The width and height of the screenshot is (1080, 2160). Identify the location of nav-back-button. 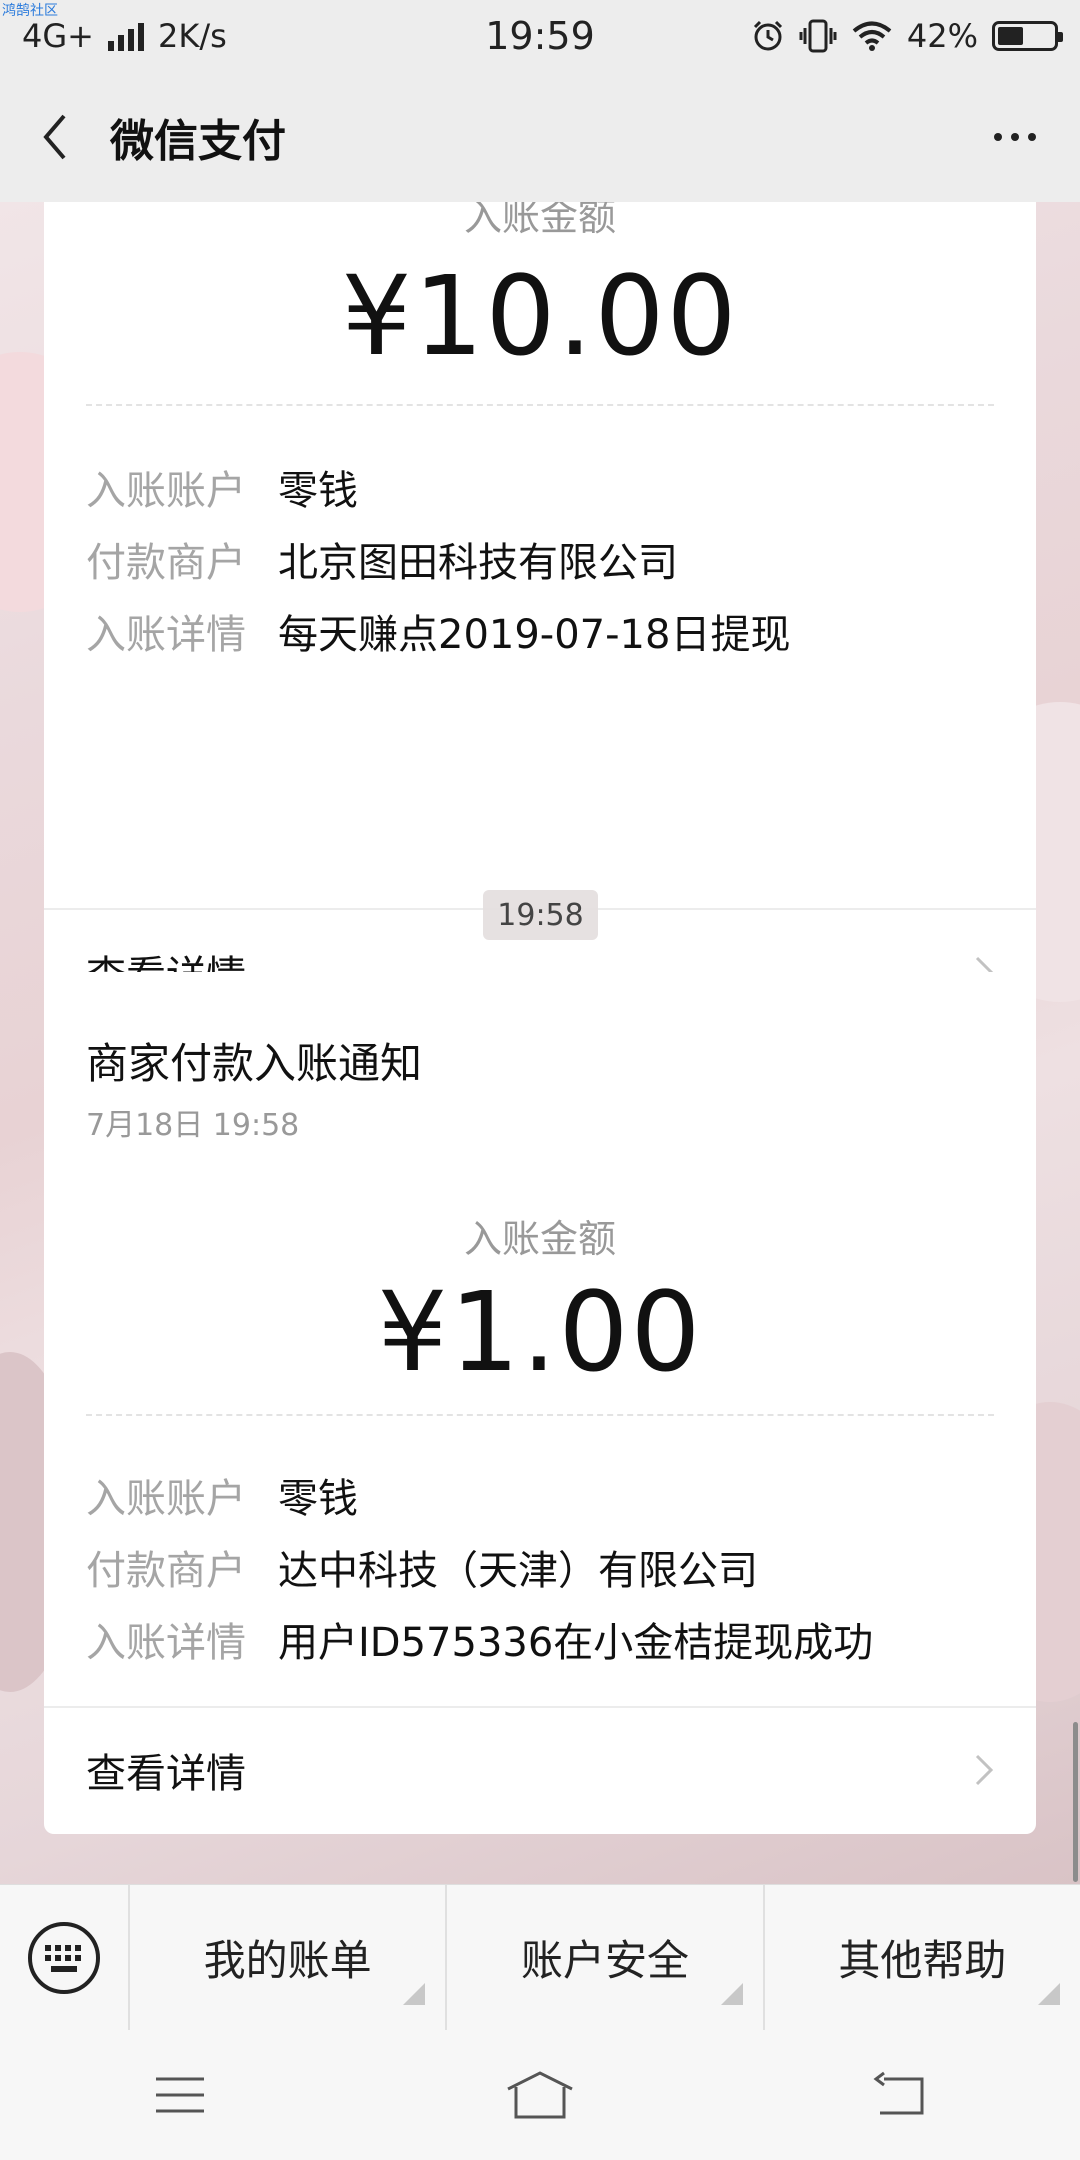
(900, 2095).